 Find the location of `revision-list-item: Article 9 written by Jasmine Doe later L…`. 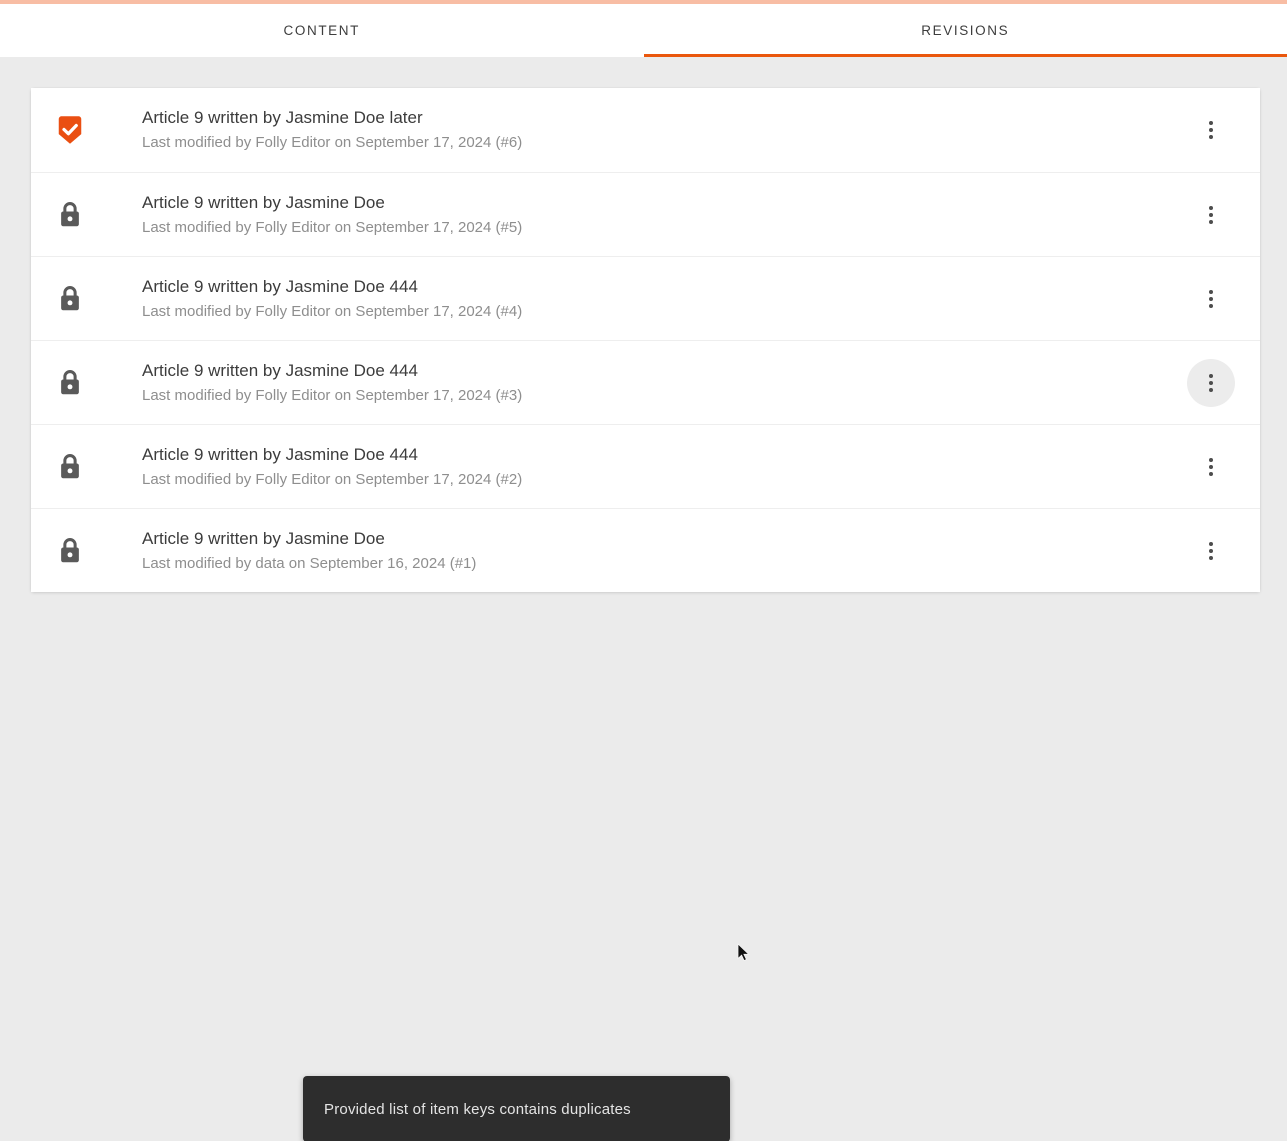

revision-list-item: Article 9 written by Jasmine Doe later L… is located at coordinates (645, 130).